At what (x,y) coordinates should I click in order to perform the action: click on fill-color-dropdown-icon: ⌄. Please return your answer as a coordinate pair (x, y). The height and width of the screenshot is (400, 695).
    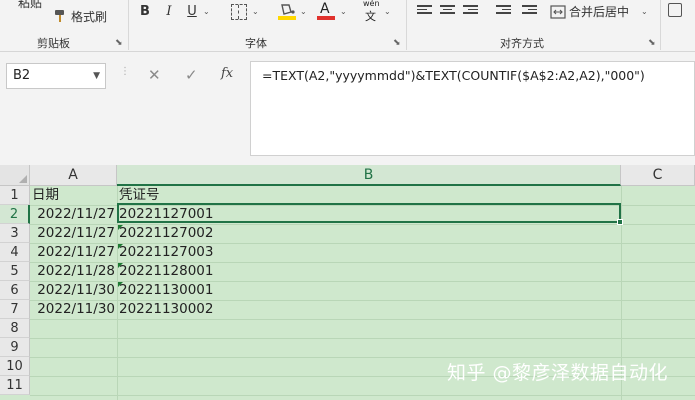
    Looking at the image, I should click on (303, 12).